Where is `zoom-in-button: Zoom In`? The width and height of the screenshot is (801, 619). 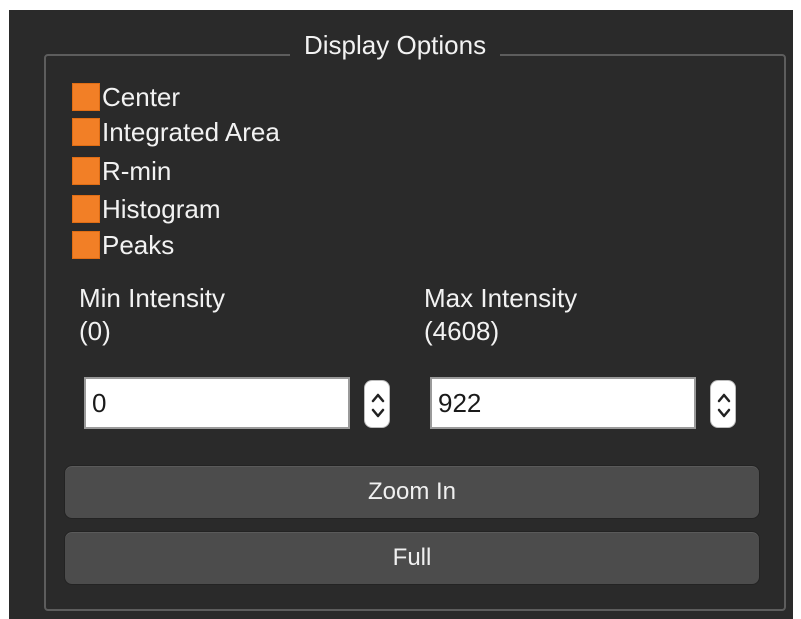
zoom-in-button: Zoom In is located at coordinates (412, 492).